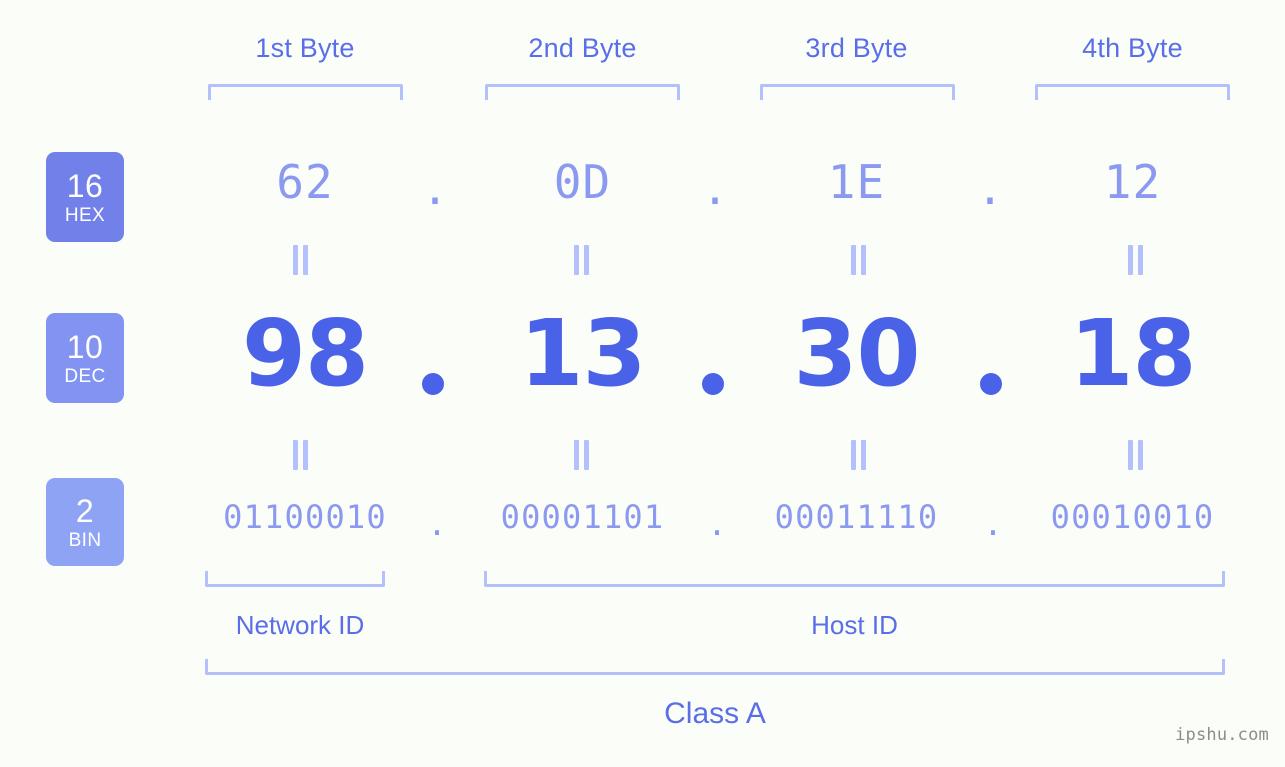  What do you see at coordinates (85, 510) in the screenshot?
I see `base-badge-bin-number: 2` at bounding box center [85, 510].